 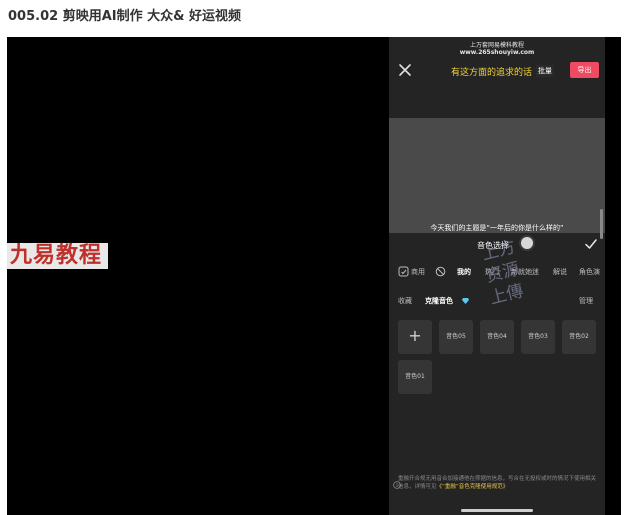 What do you see at coordinates (418, 272) in the screenshot?
I see `tab-commercial: 商用` at bounding box center [418, 272].